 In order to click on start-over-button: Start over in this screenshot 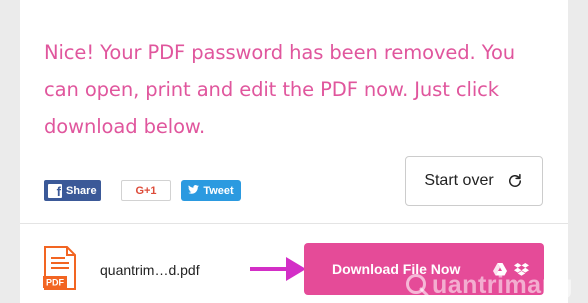, I will do `click(474, 181)`.